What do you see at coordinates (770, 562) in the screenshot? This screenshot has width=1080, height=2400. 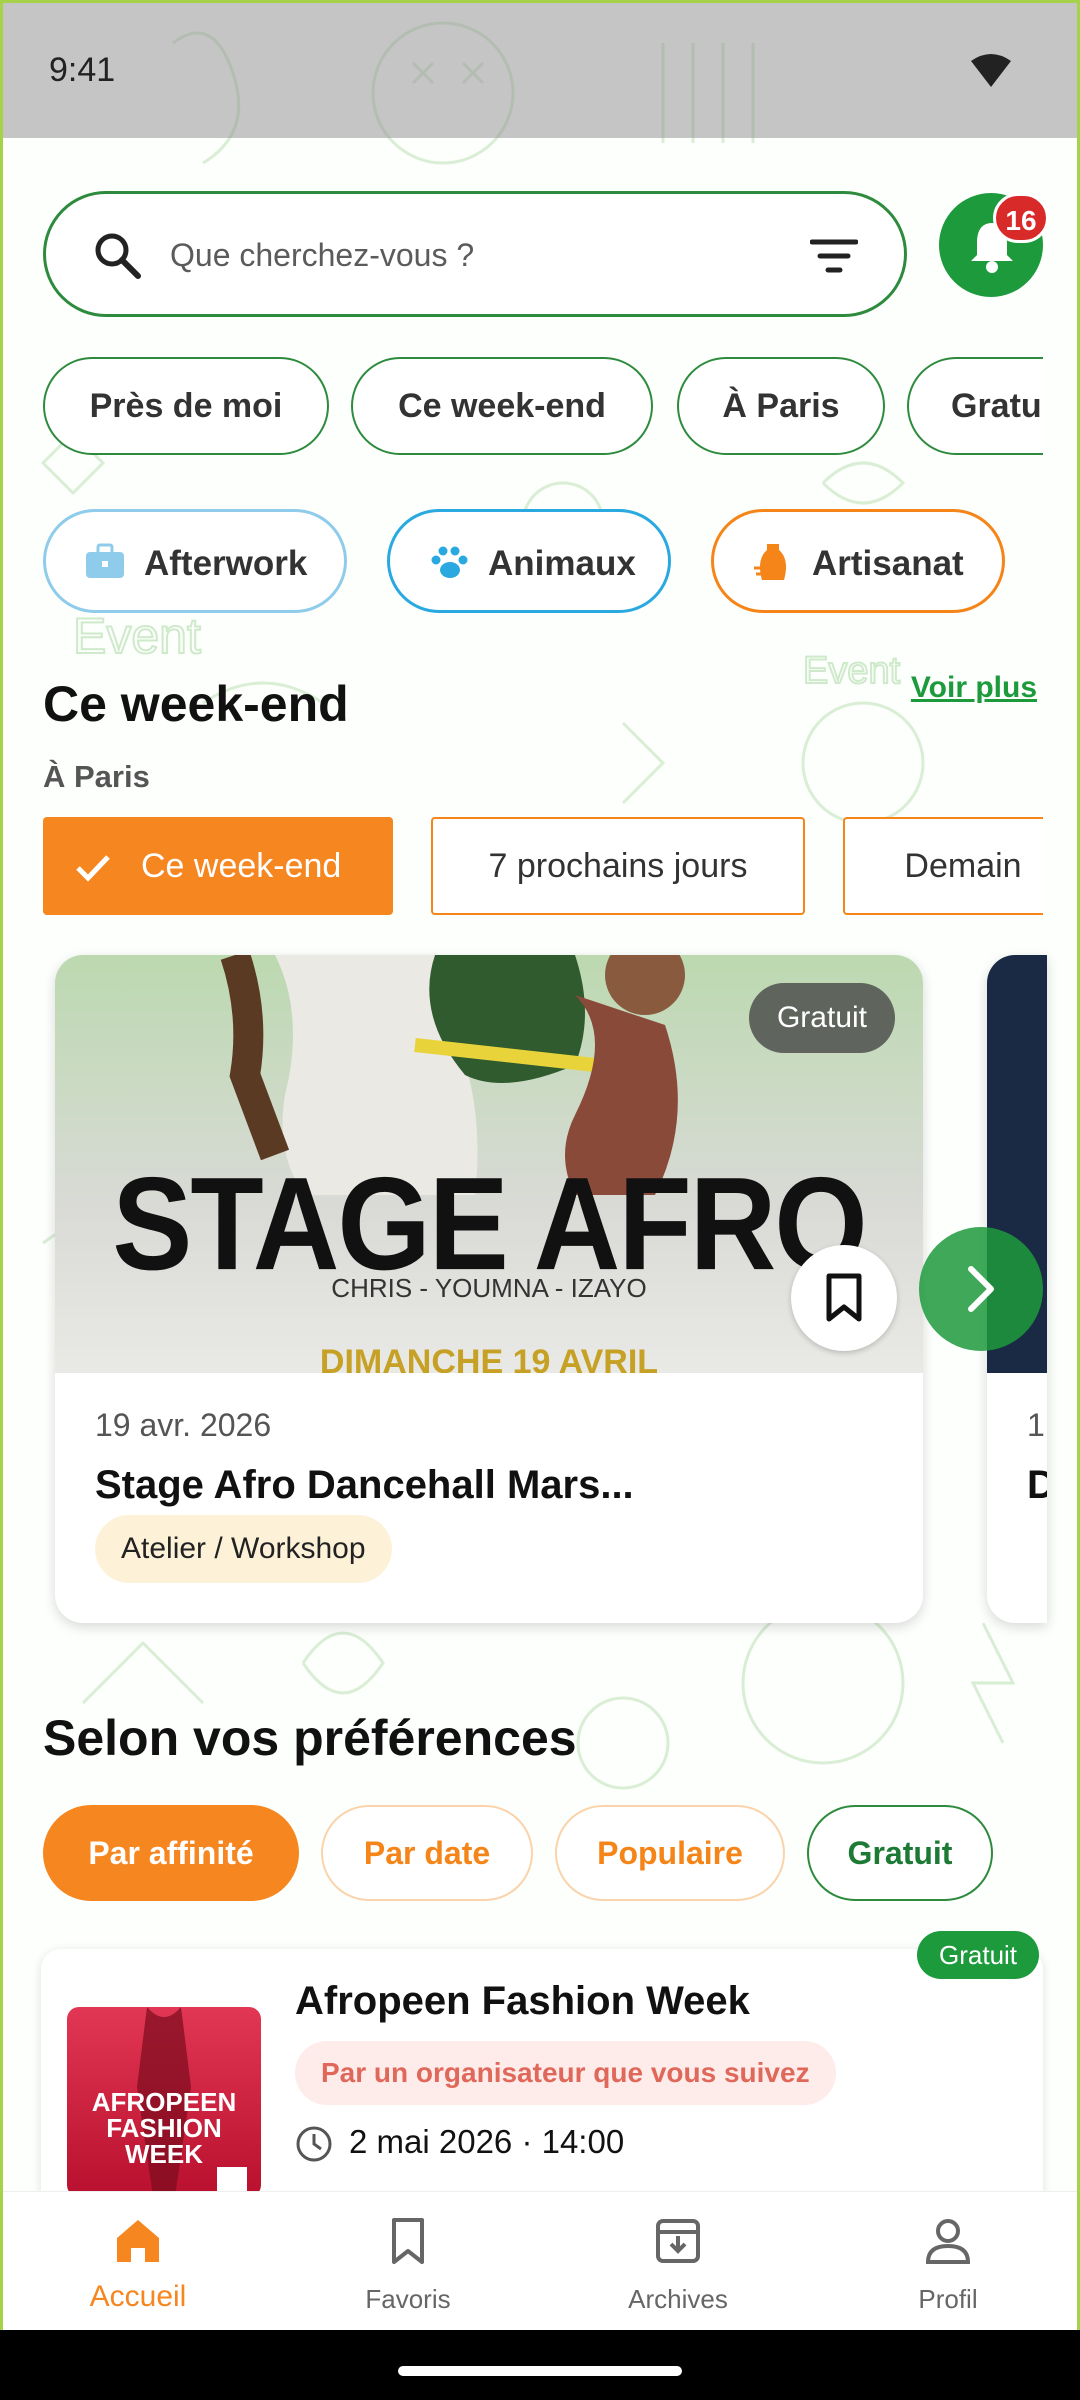 I see `vase-icon` at bounding box center [770, 562].